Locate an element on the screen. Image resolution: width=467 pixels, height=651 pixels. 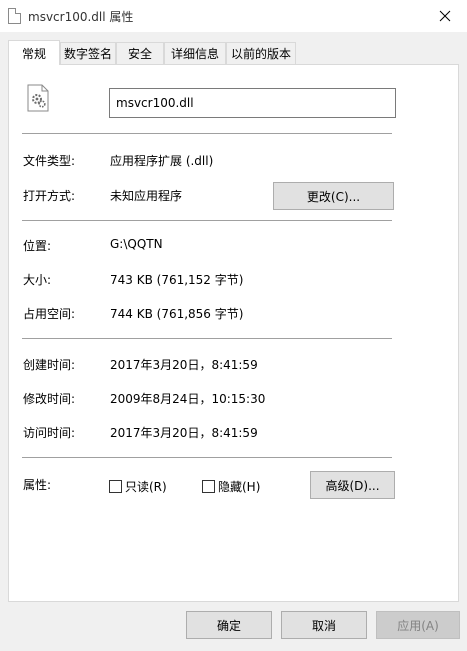
dll-file-icon is located at coordinates (14, 16).